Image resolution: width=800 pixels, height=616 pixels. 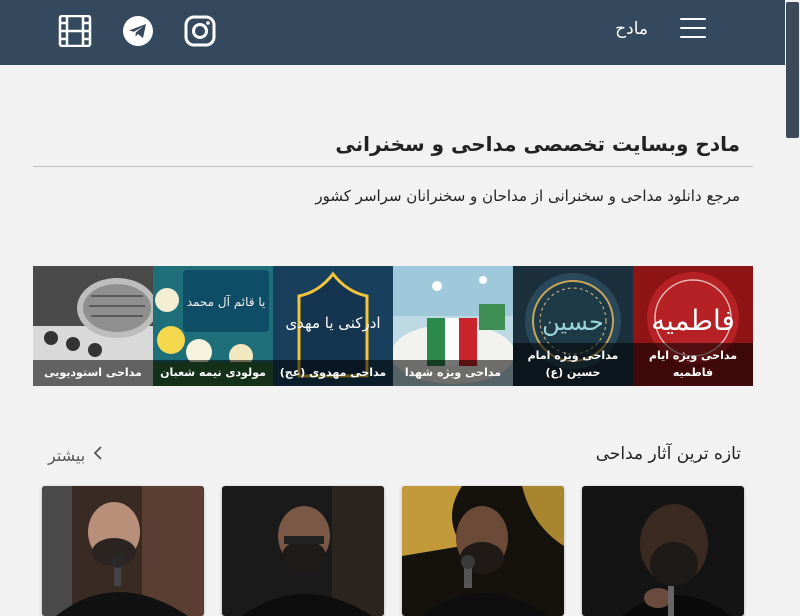 I want to click on telegram-icon, so click(x=138, y=31).